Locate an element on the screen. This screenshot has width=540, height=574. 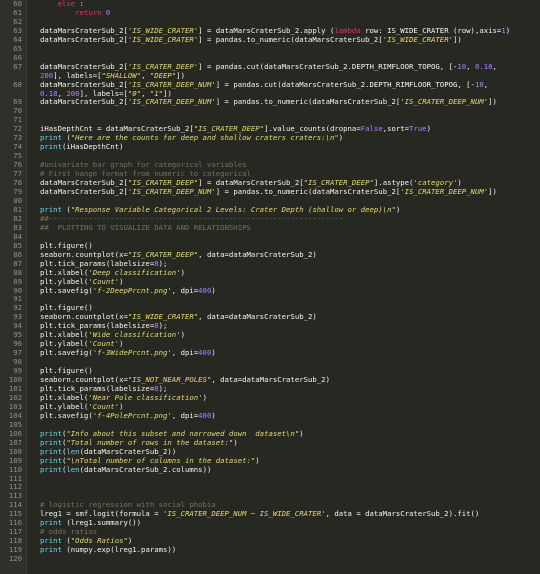
code-line: 95 plt.xlabel('Wide classification') is located at coordinates (270, 335).